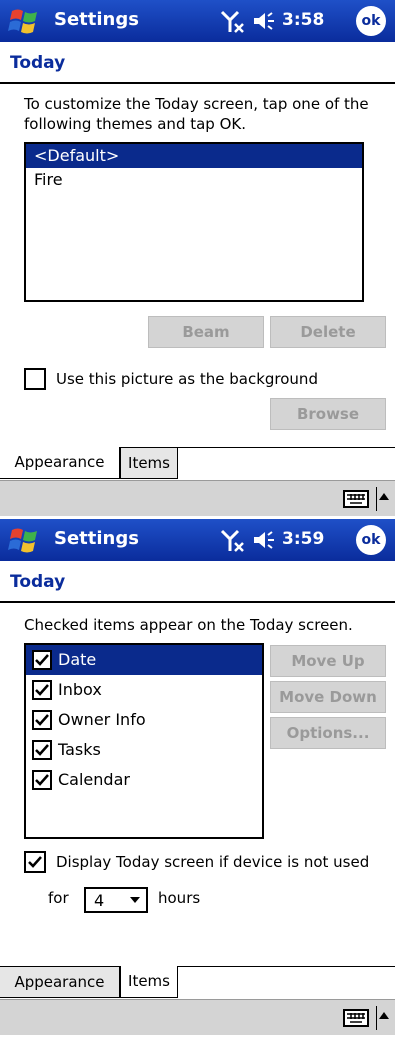  I want to click on items-list: Date Inbox Owner Info Tasks Calendar, so click(144, 741).